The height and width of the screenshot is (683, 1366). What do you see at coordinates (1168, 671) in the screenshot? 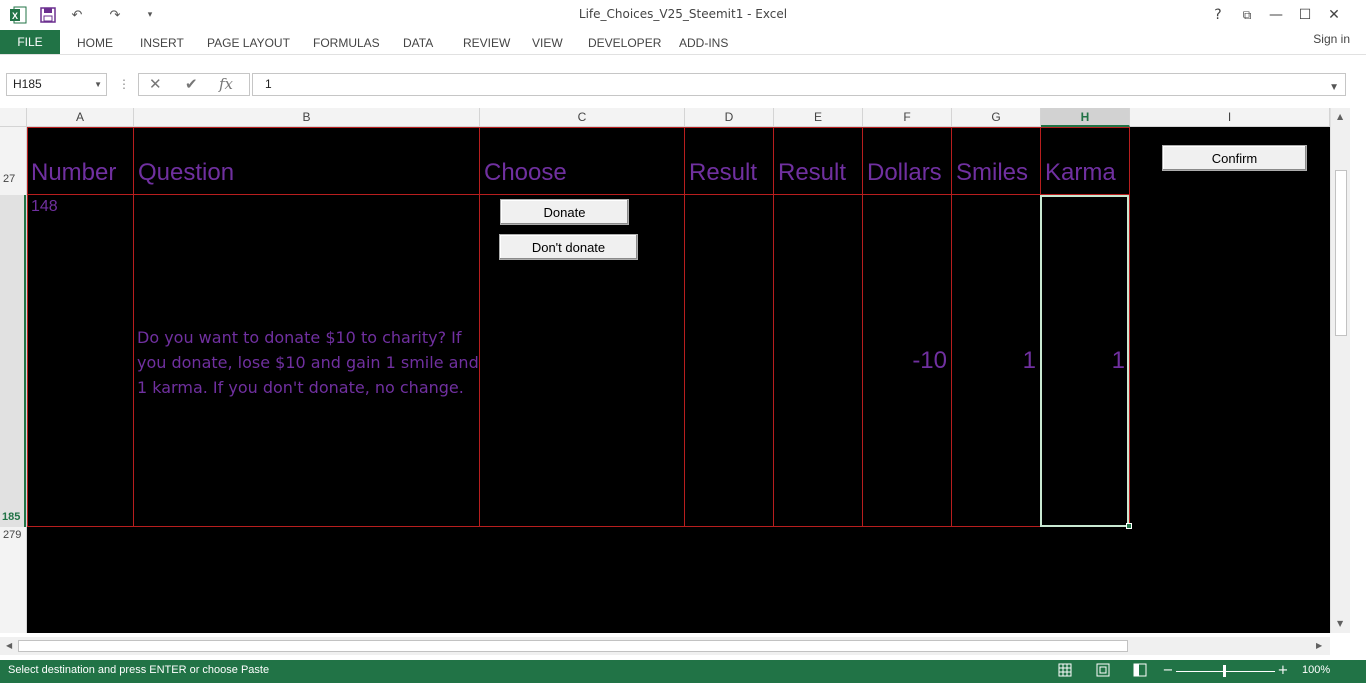
I see `zoom-out-icon: −` at bounding box center [1168, 671].